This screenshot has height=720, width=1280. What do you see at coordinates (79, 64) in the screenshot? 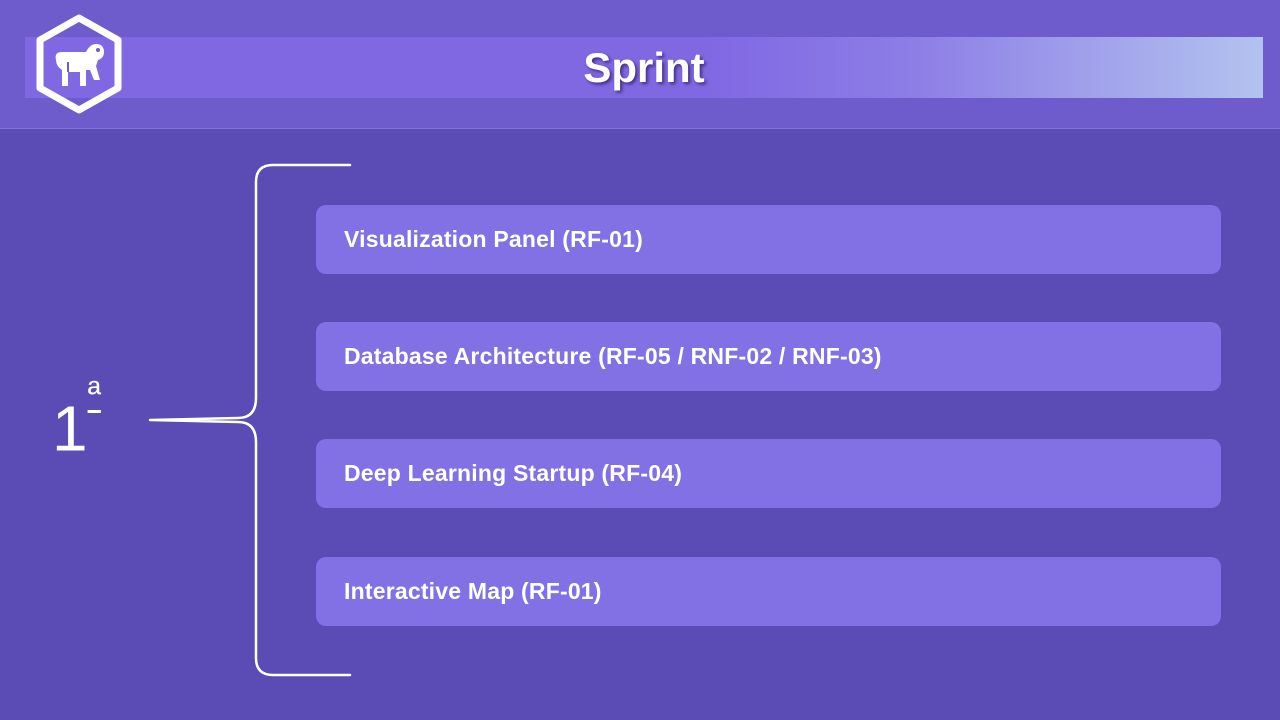
I see `monkey-hexagon-icon` at bounding box center [79, 64].